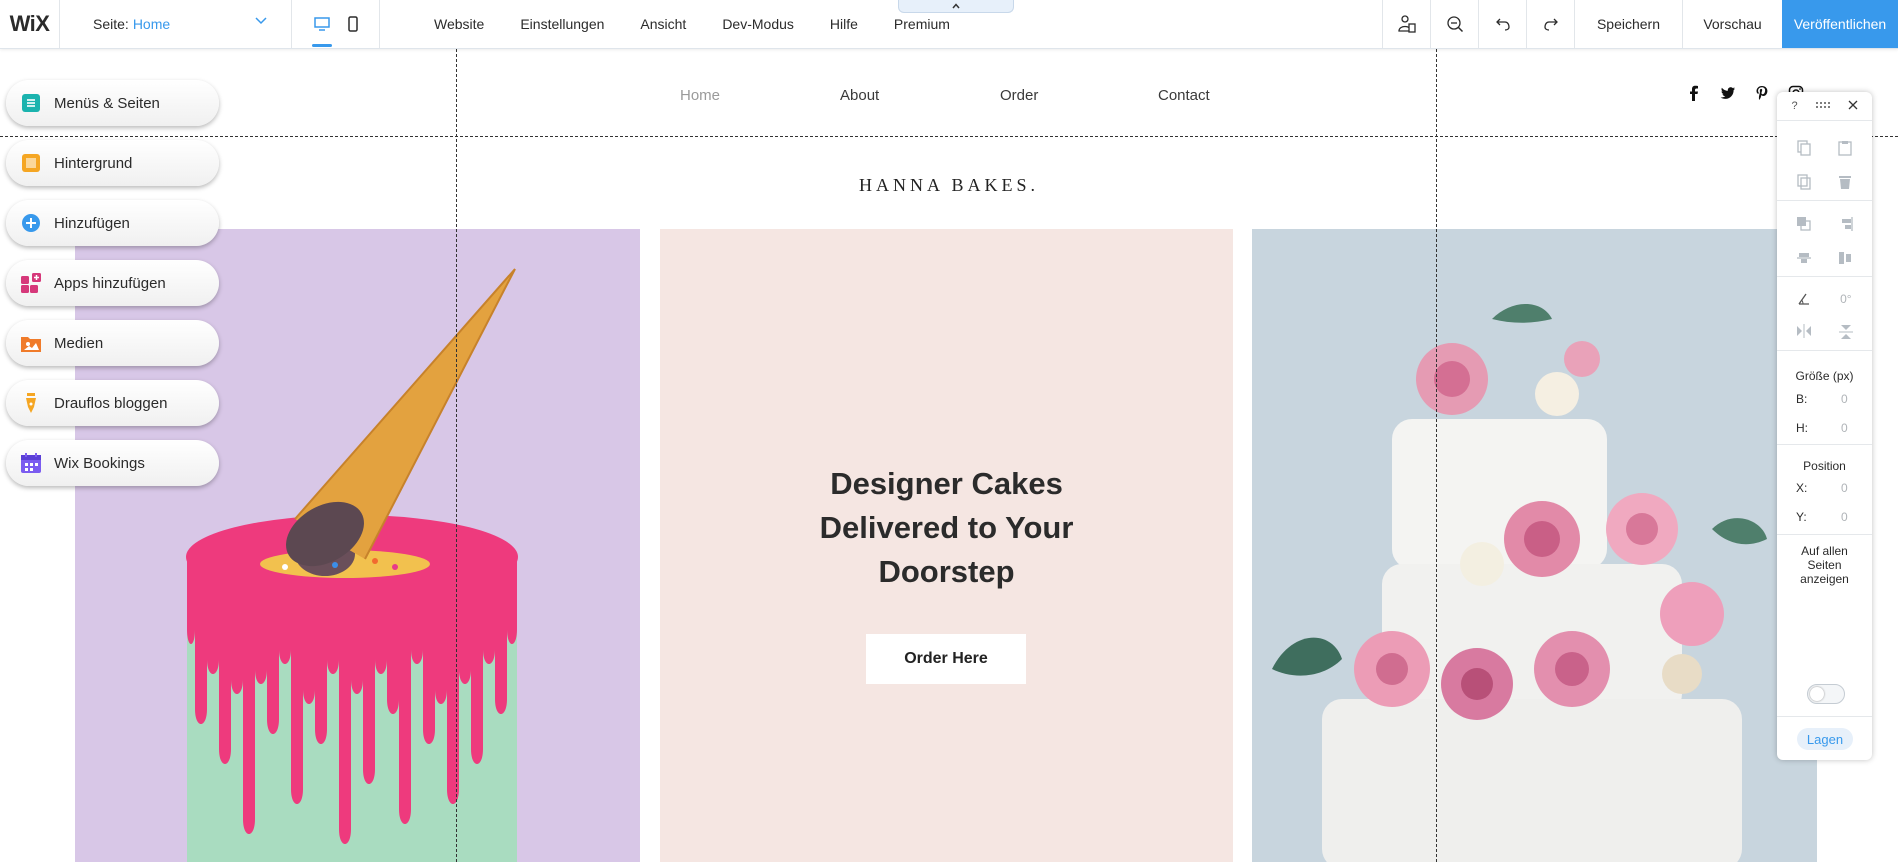  I want to click on site-nav-contact: Contact, so click(1184, 95).